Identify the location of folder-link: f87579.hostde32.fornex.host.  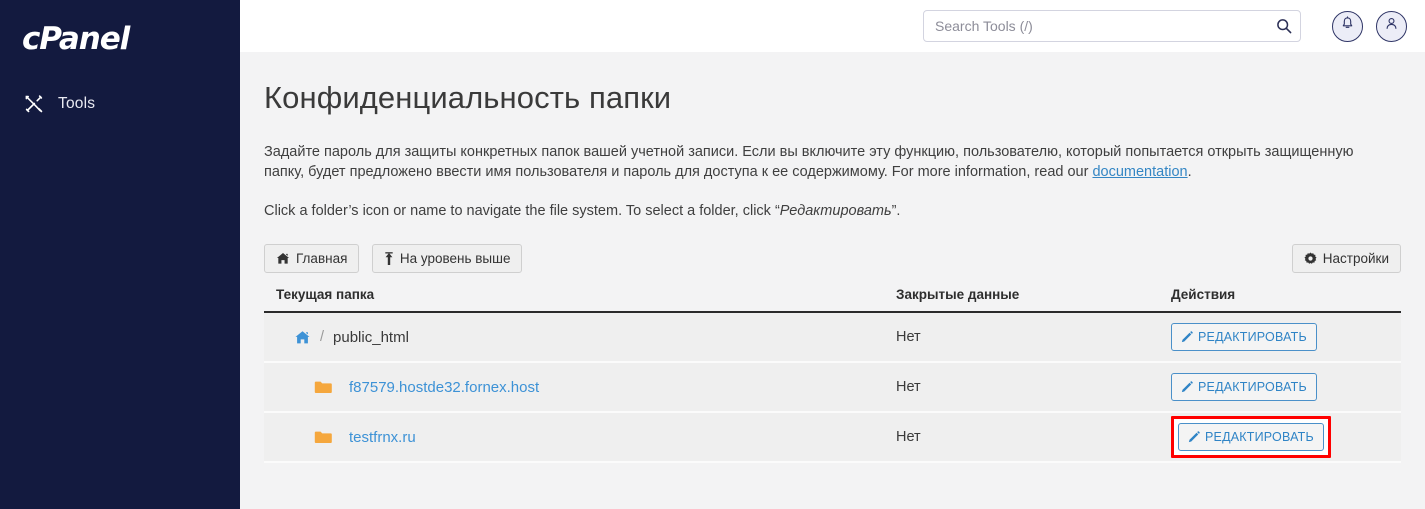
(444, 387).